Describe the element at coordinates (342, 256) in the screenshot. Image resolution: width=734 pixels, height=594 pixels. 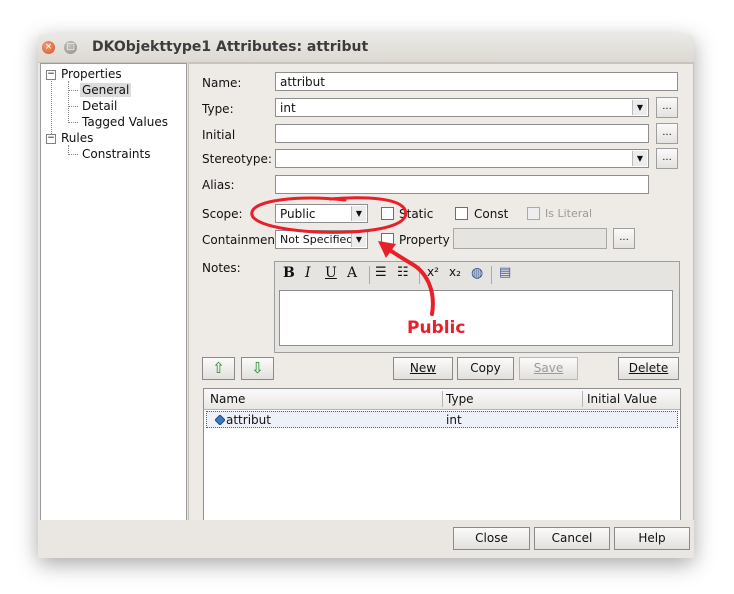
I see `annotation-overlay` at that location.